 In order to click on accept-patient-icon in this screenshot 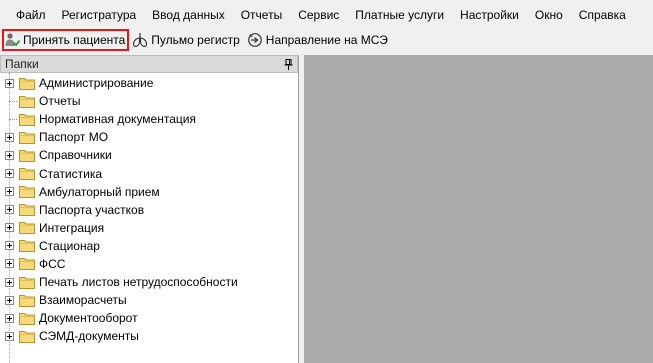, I will do `click(12, 40)`.